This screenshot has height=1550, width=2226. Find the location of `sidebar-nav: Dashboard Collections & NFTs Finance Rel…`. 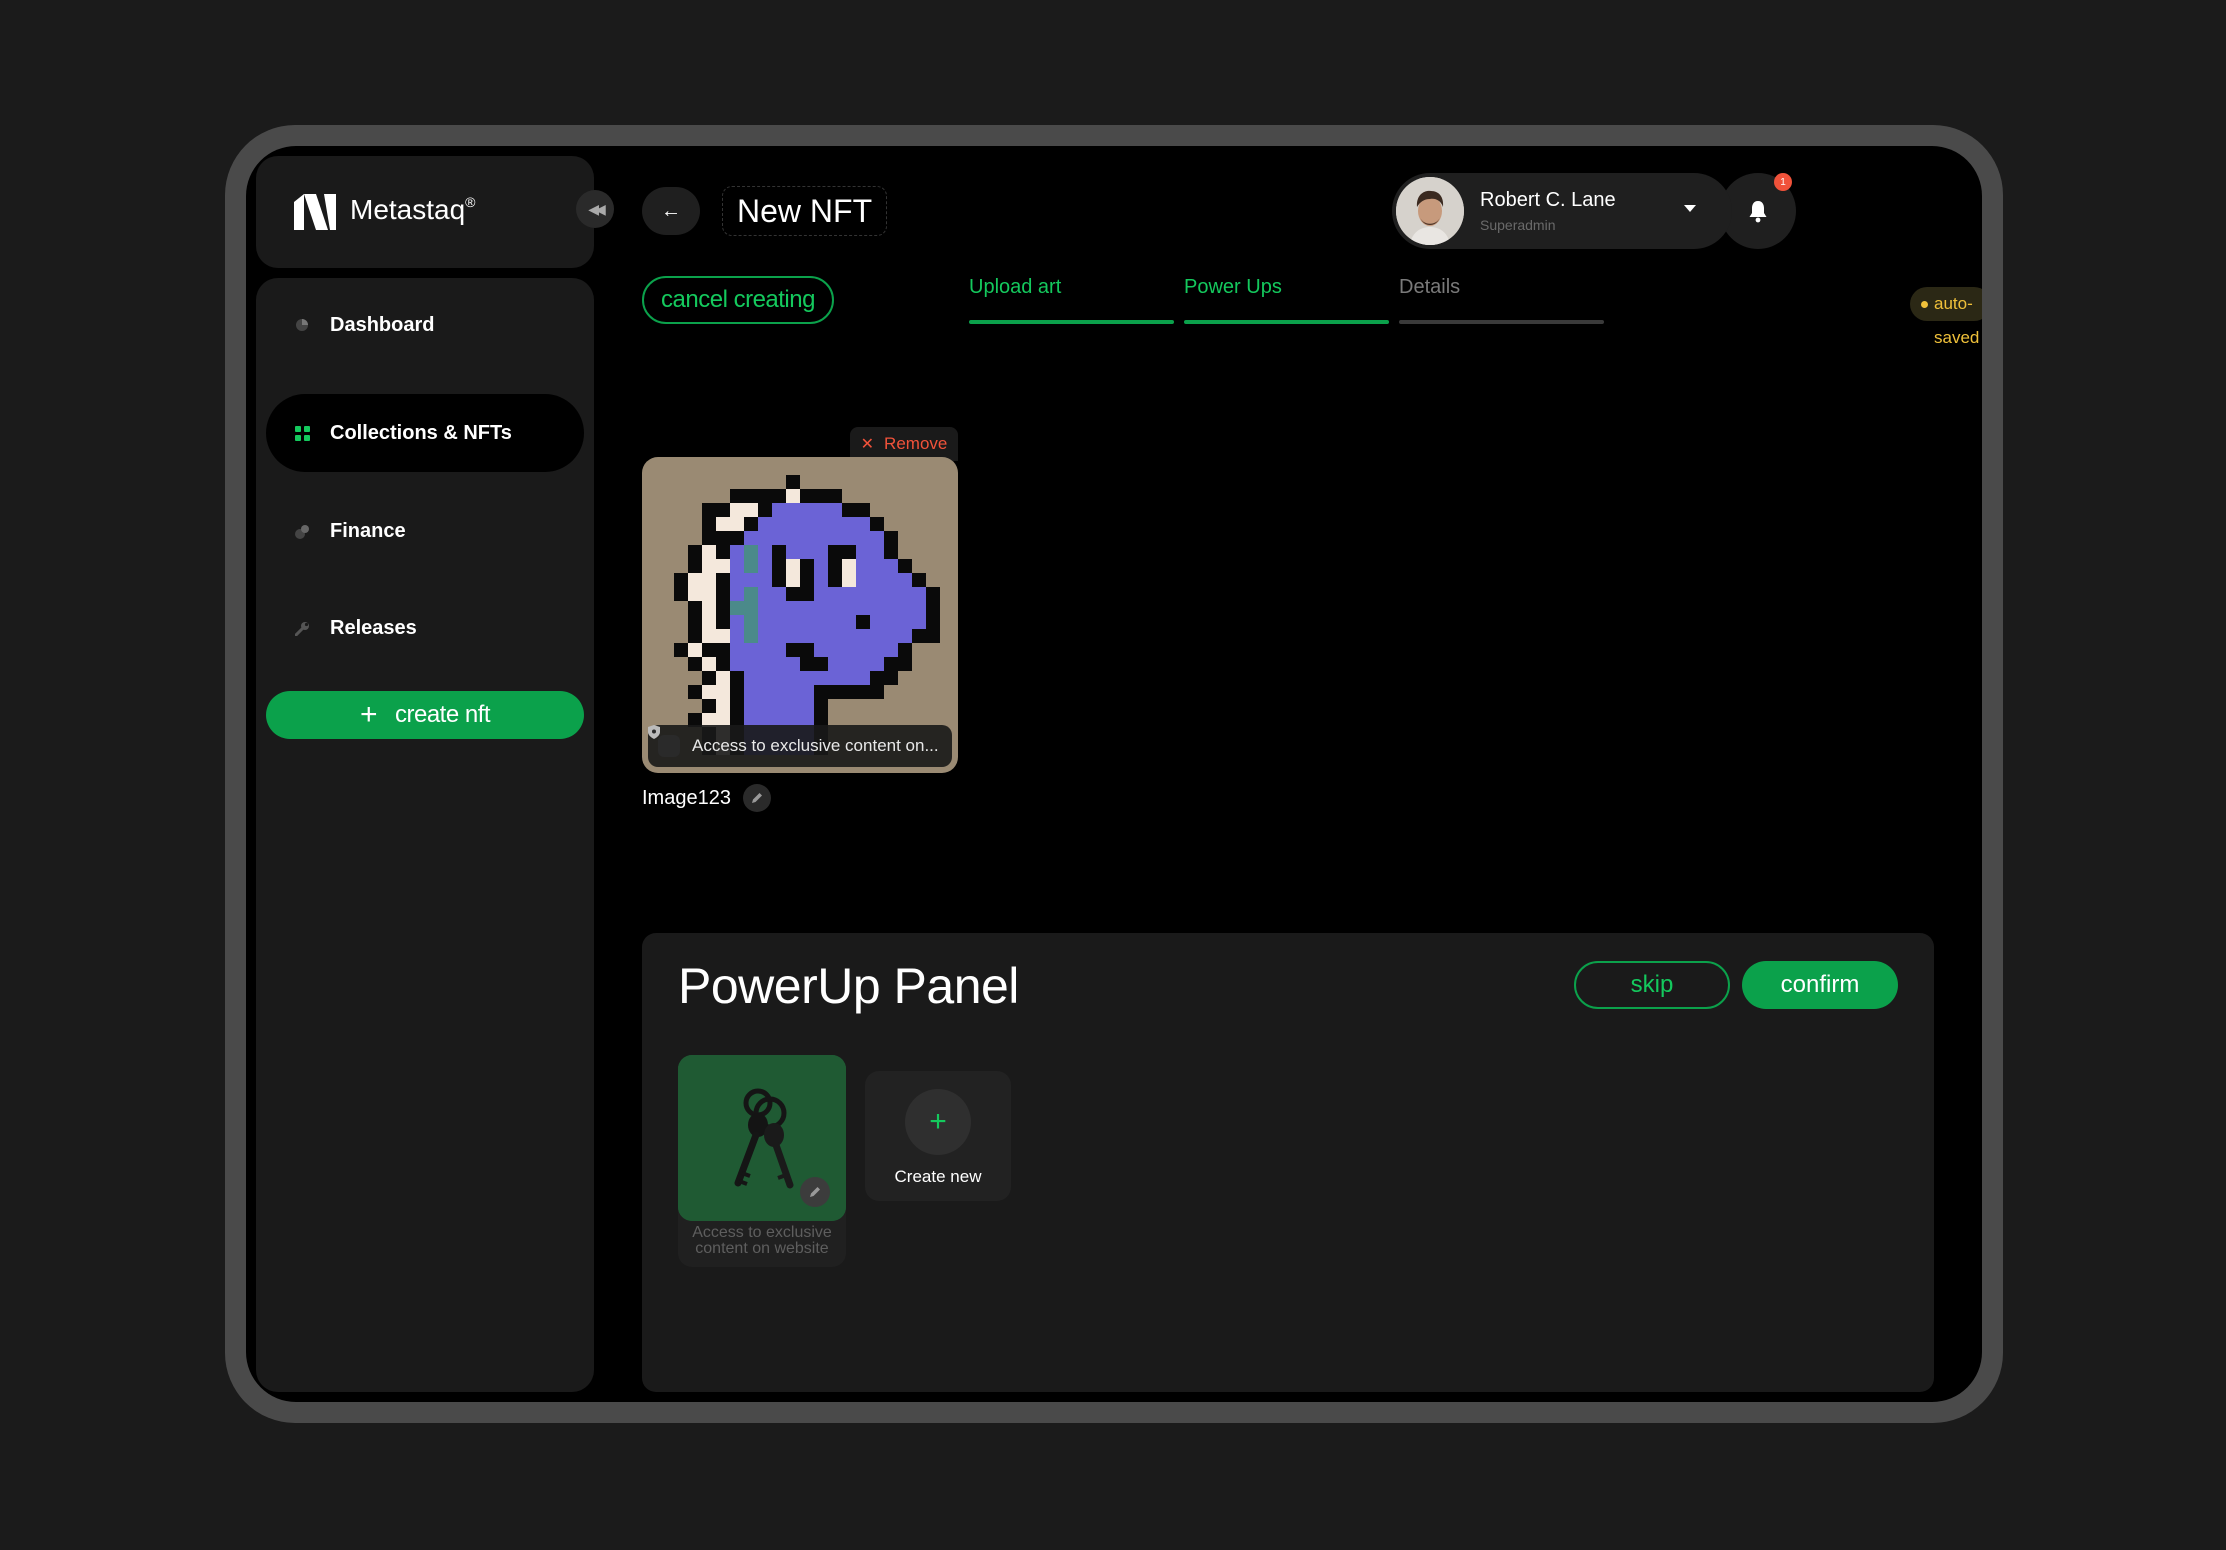

sidebar-nav: Dashboard Collections & NFTs Finance Rel… is located at coordinates (425, 835).